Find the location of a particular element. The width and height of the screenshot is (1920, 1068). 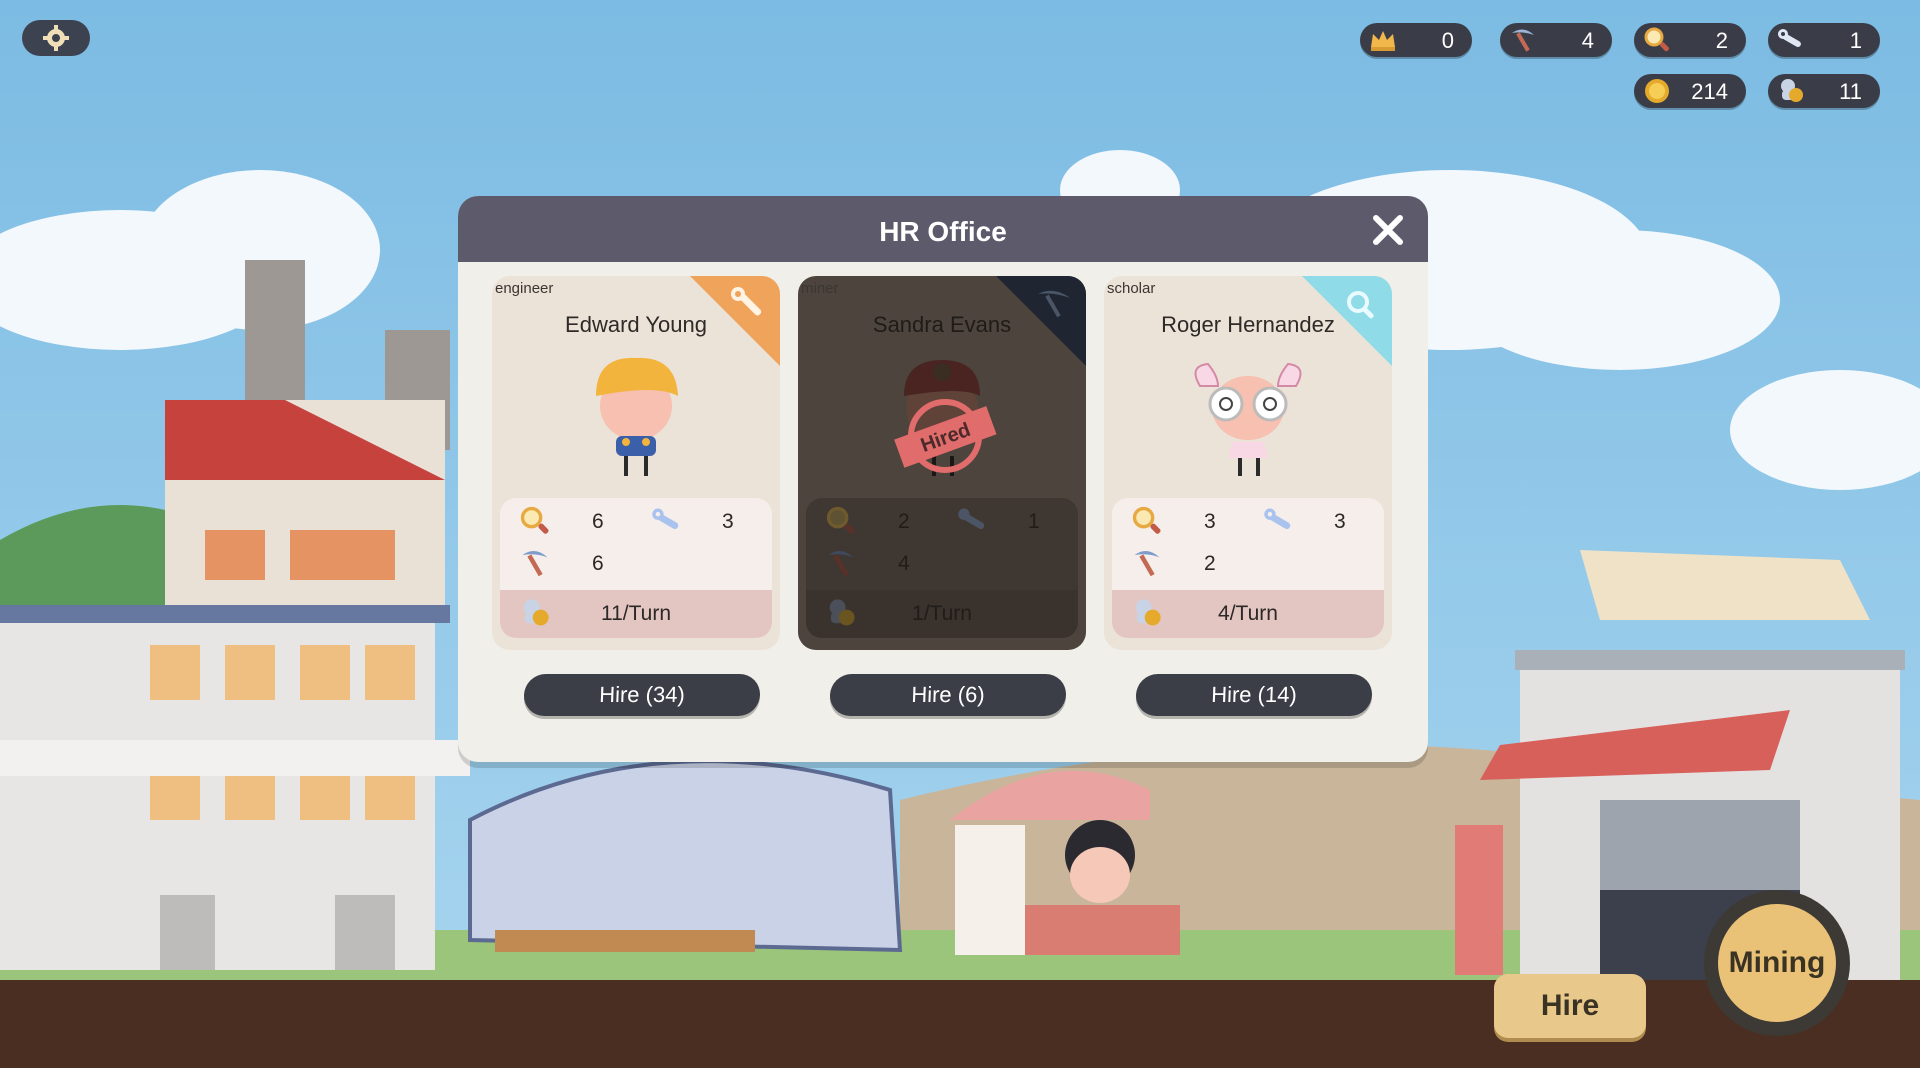

hire-button-miner: Hire (6) is located at coordinates (948, 695).